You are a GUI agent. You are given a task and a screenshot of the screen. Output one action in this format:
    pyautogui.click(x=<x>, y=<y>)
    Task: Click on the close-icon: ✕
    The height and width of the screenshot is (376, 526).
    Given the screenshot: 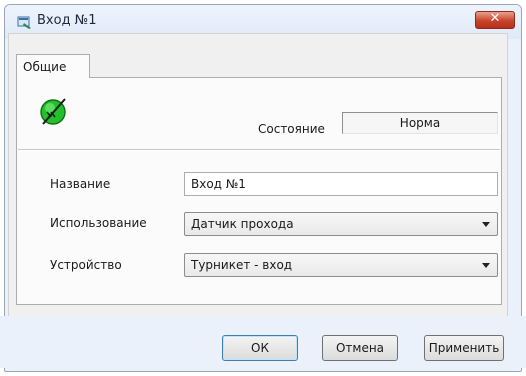 What is the action you would take?
    pyautogui.click(x=495, y=18)
    